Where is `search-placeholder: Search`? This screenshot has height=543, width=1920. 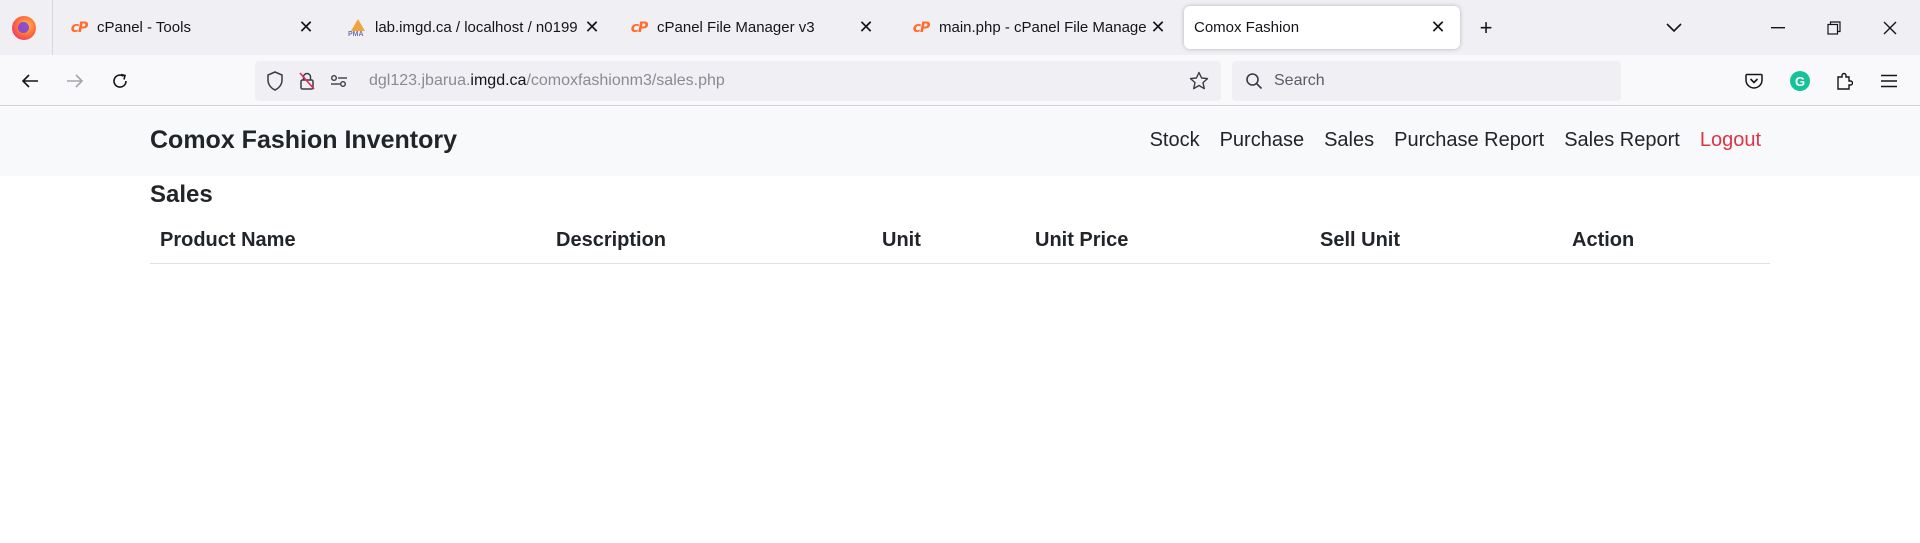 search-placeholder: Search is located at coordinates (1299, 80).